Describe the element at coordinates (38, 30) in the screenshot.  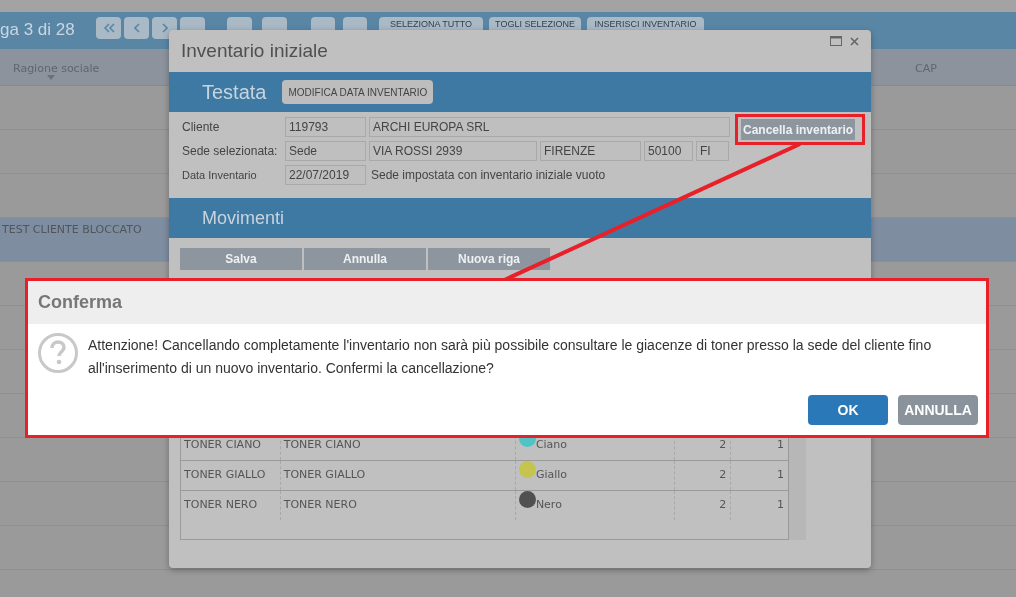
I see `pager-label: ga 3 di 28` at that location.